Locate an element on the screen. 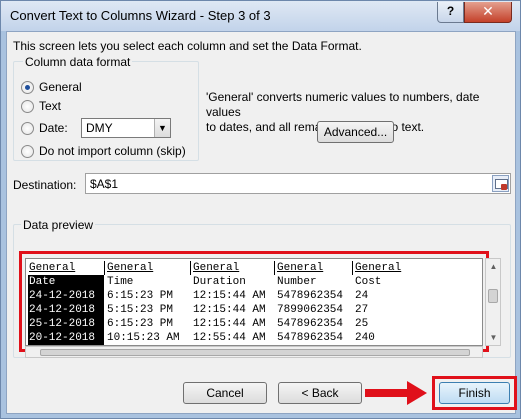 The width and height of the screenshot is (521, 419). table-cell: 12:55:44 AM is located at coordinates (229, 338).